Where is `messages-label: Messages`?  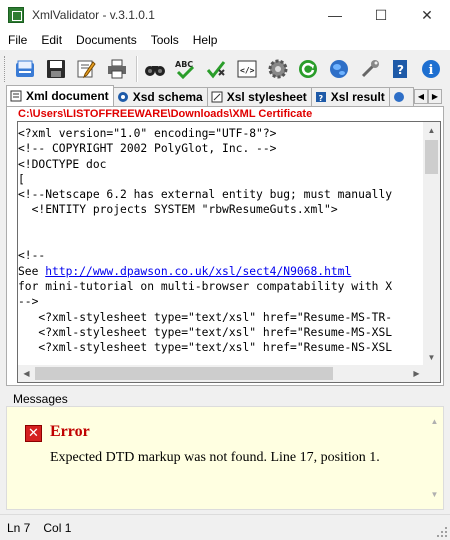
messages-label: Messages is located at coordinates (40, 399).